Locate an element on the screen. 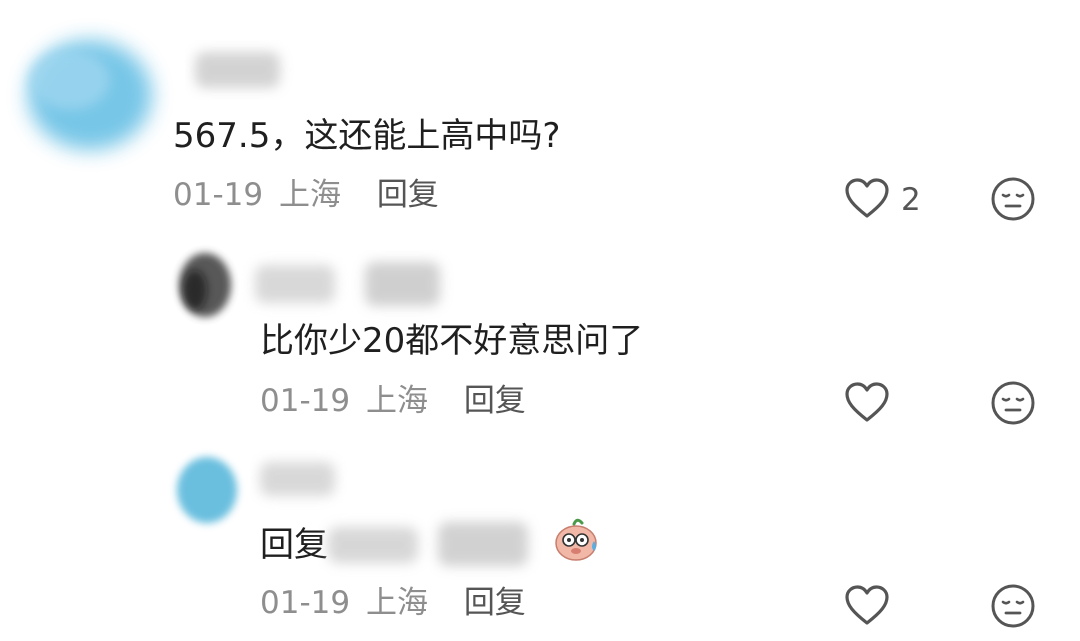  piggy-sweat-emoji is located at coordinates (577, 542).